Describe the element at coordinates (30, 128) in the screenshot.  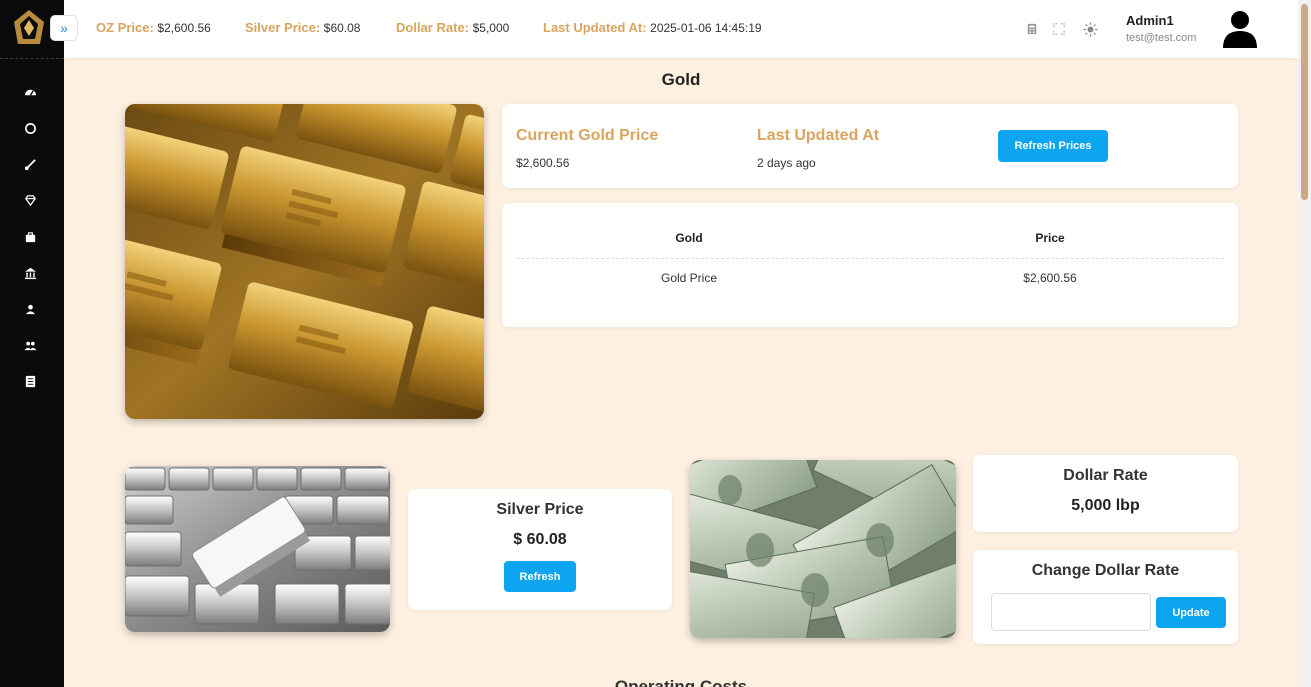
I see `circle-icon` at that location.